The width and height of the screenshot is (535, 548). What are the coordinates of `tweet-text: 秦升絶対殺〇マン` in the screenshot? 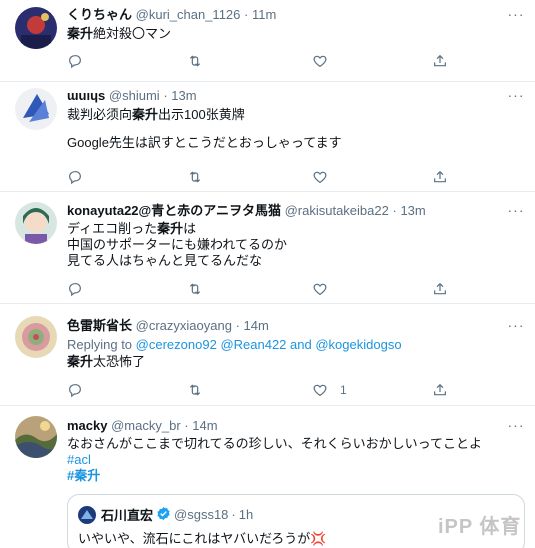 It's located at (294, 34).